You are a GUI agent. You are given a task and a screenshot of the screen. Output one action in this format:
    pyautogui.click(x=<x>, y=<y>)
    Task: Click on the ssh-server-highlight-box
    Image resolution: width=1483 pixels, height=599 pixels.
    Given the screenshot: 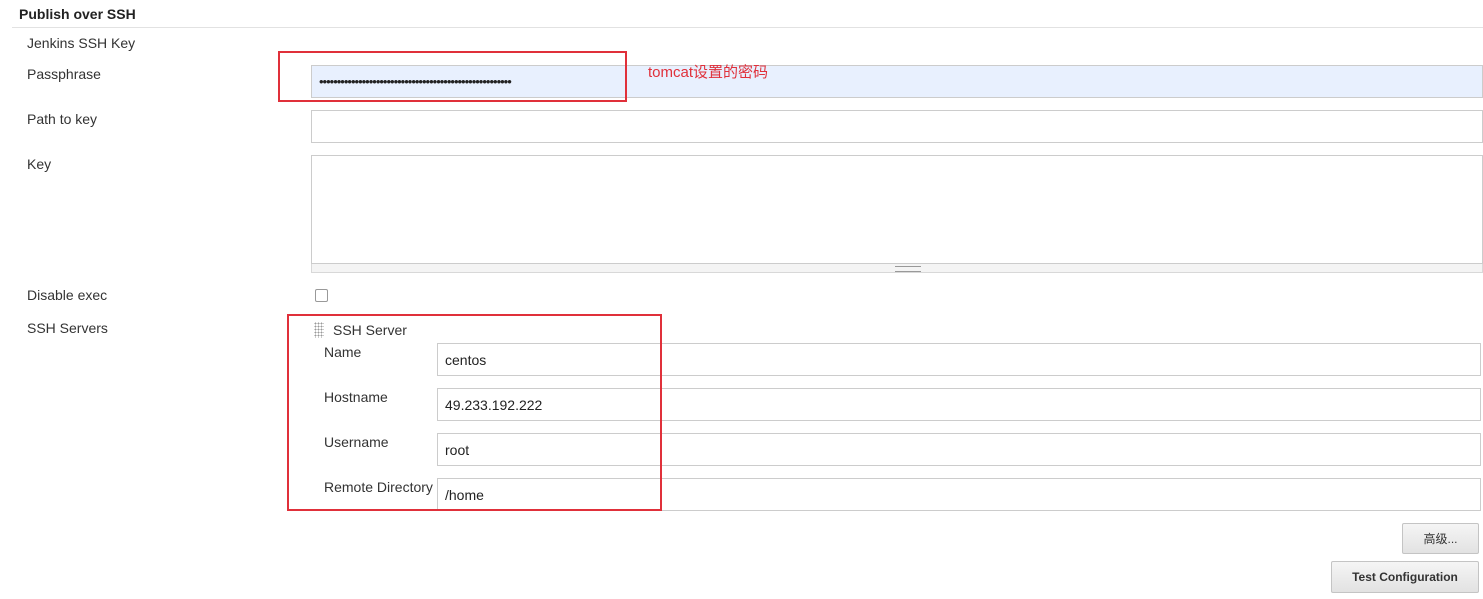 What is the action you would take?
    pyautogui.click(x=474, y=412)
    